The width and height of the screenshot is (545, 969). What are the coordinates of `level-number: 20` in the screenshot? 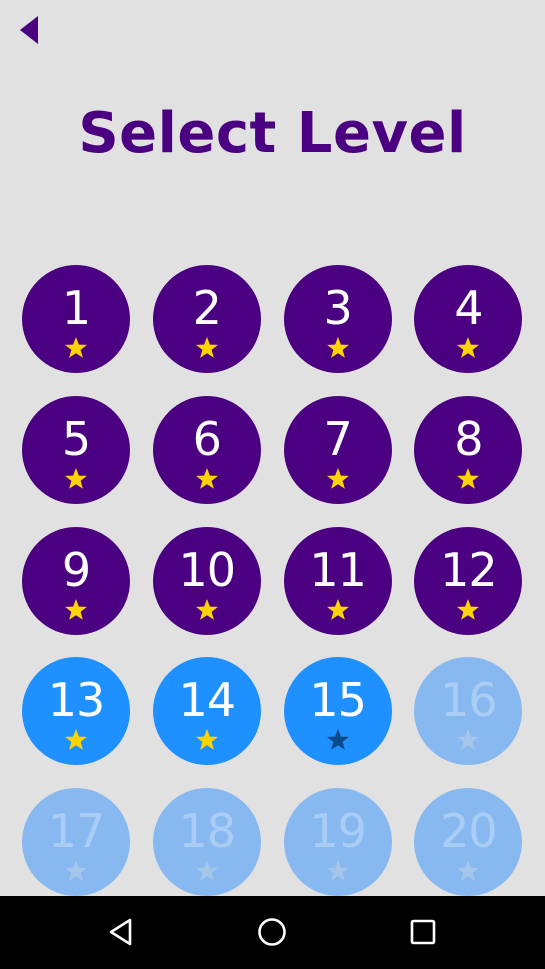 It's located at (469, 831).